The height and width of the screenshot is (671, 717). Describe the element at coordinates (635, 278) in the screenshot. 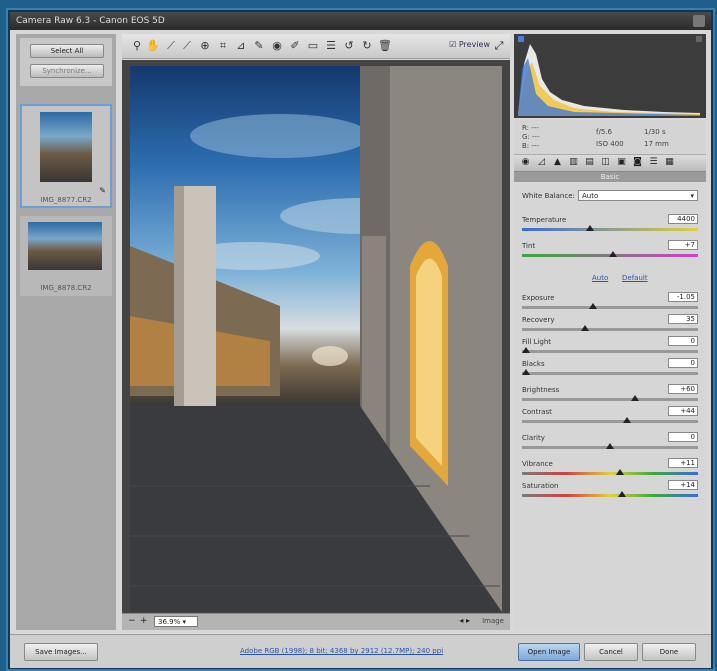

I see `default-link: Default` at that location.